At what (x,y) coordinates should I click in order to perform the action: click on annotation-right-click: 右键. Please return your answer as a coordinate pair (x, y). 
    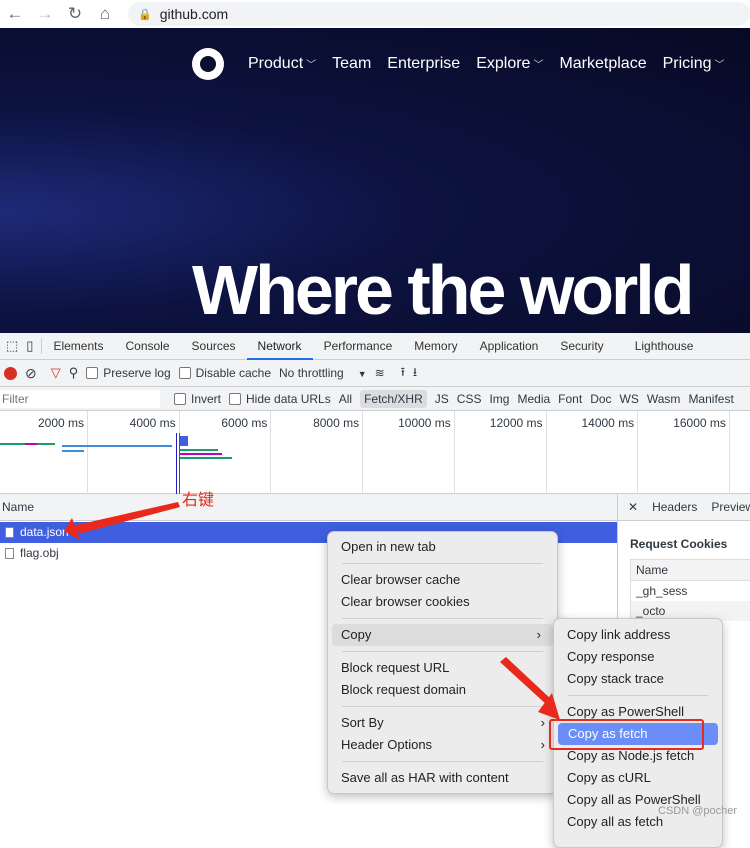
    Looking at the image, I should click on (198, 500).